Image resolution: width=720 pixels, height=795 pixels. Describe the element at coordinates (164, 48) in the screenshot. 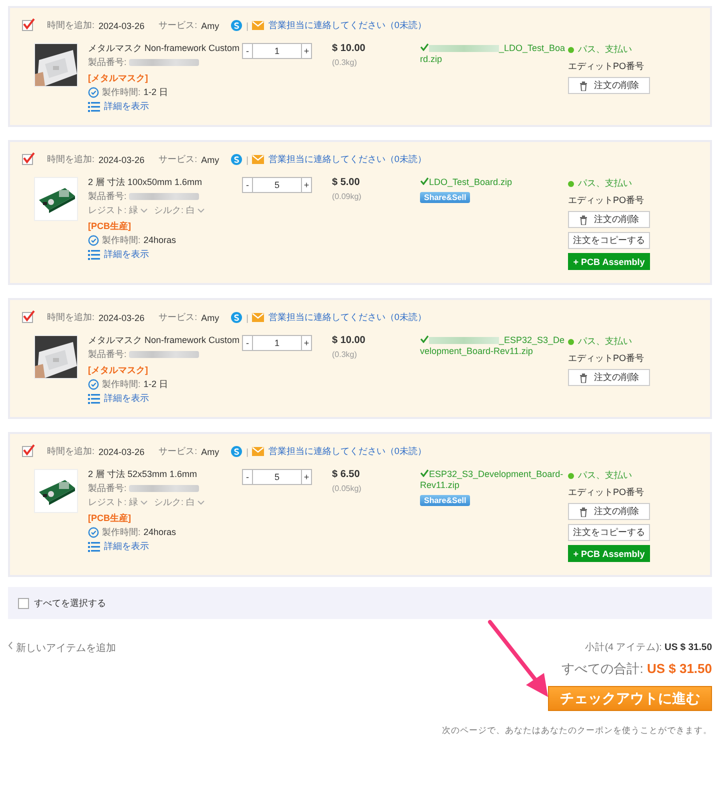

I see `product-name: メタルマスク Non-framework Custom` at that location.